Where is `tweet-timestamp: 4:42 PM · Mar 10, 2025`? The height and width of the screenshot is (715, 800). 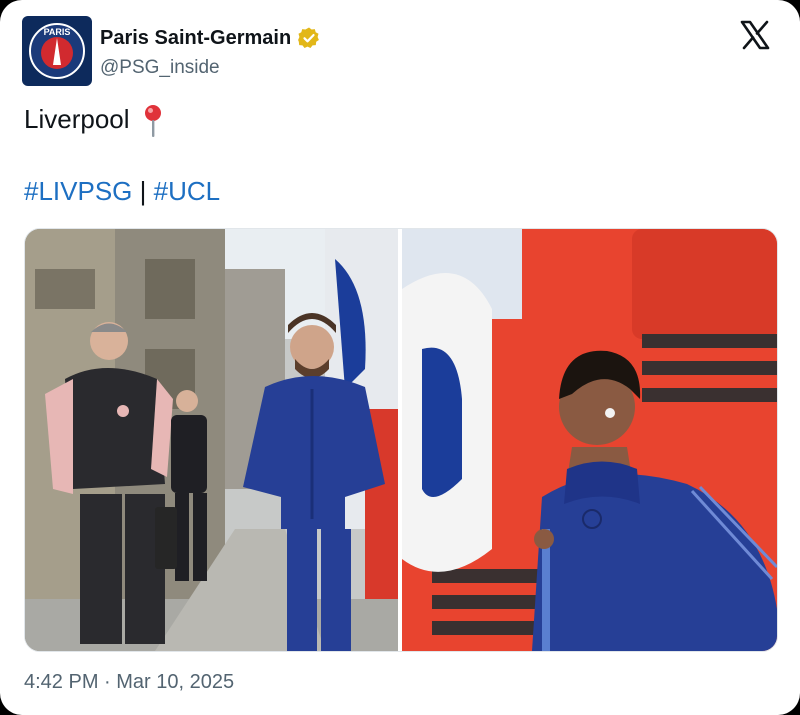 tweet-timestamp: 4:42 PM · Mar 10, 2025 is located at coordinates (129, 682).